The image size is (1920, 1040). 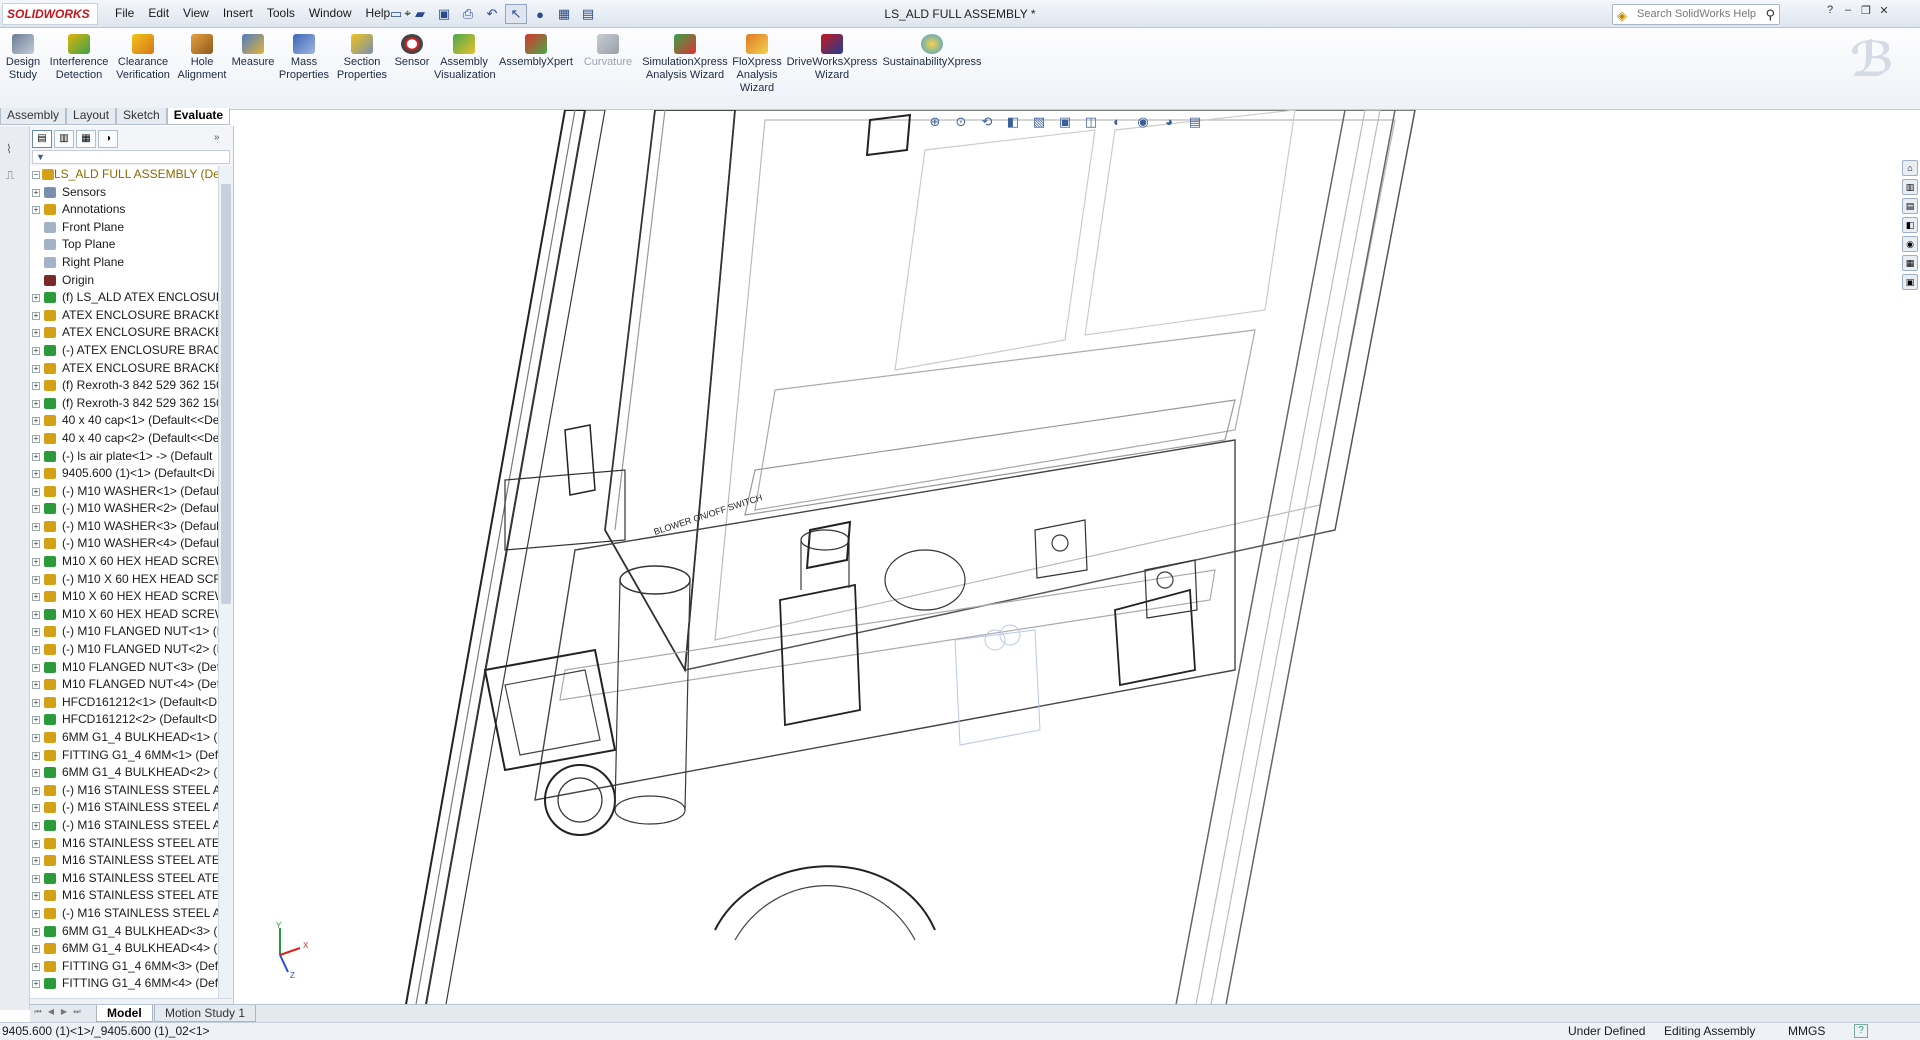 I want to click on search-icon: ⚲, so click(x=1770, y=14).